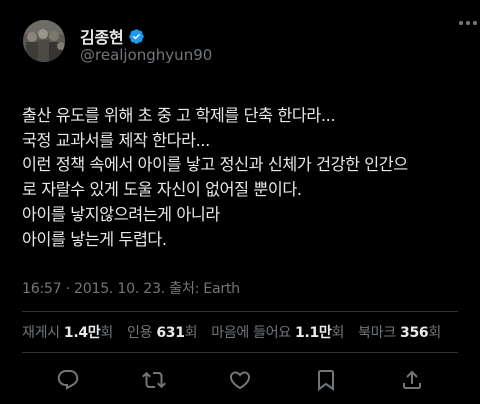 This screenshot has width=480, height=404. Describe the element at coordinates (121, 214) in the screenshot. I see `tweet-line: 아이를 낳지않으려는게 아니라` at that location.